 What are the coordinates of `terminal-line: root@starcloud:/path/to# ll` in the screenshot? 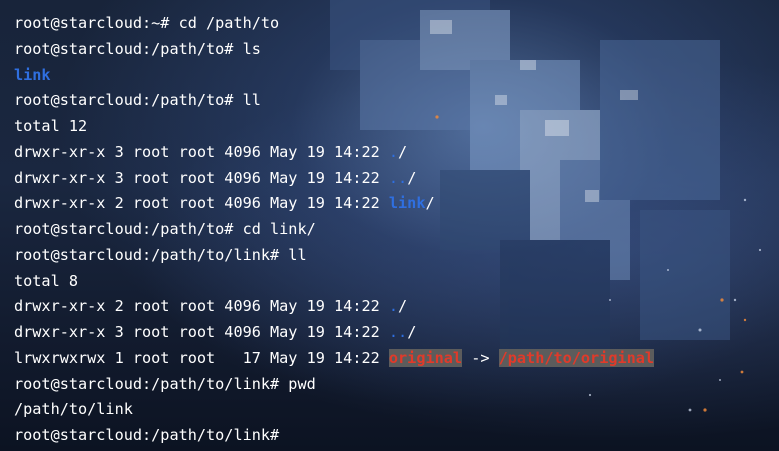 It's located at (396, 101).